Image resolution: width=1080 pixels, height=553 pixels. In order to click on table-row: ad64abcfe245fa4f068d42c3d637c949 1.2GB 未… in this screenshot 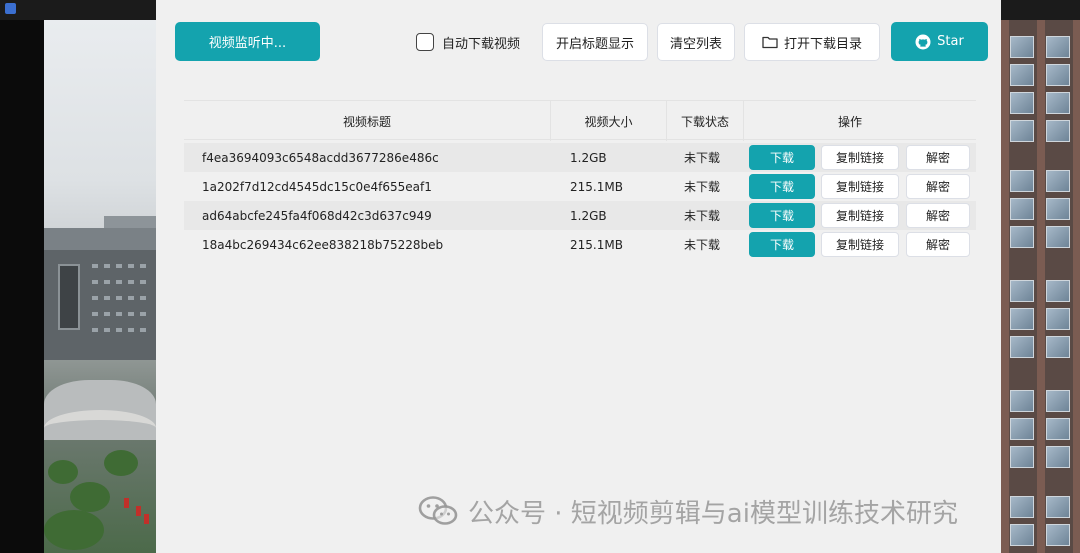, I will do `click(580, 215)`.